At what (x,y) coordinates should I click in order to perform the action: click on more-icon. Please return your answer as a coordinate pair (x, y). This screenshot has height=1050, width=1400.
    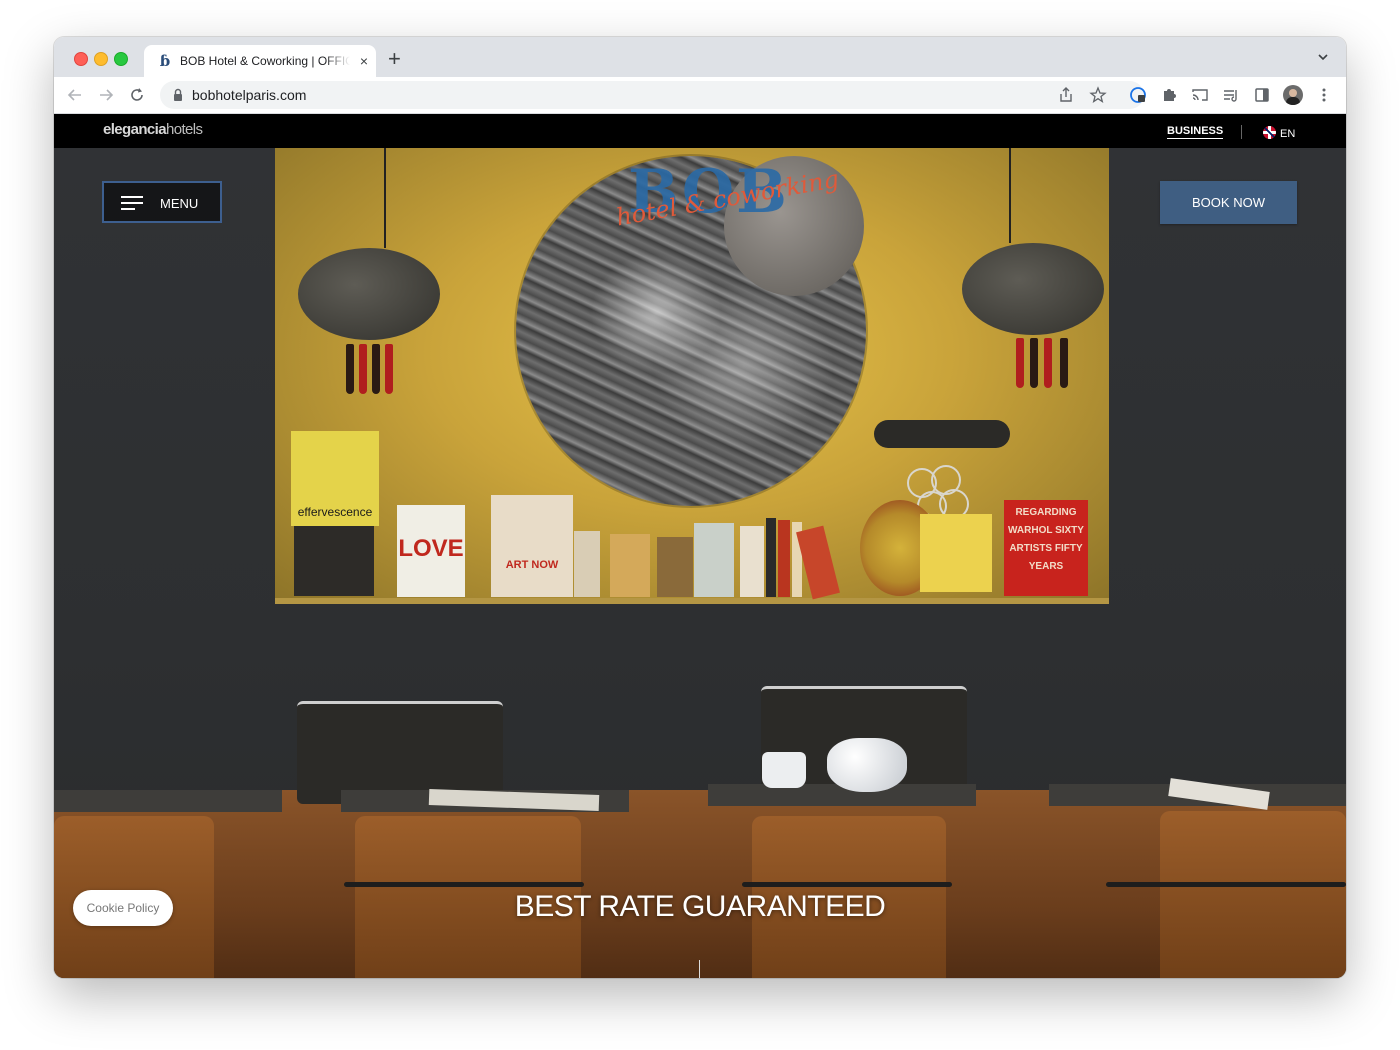
    Looking at the image, I should click on (1324, 95).